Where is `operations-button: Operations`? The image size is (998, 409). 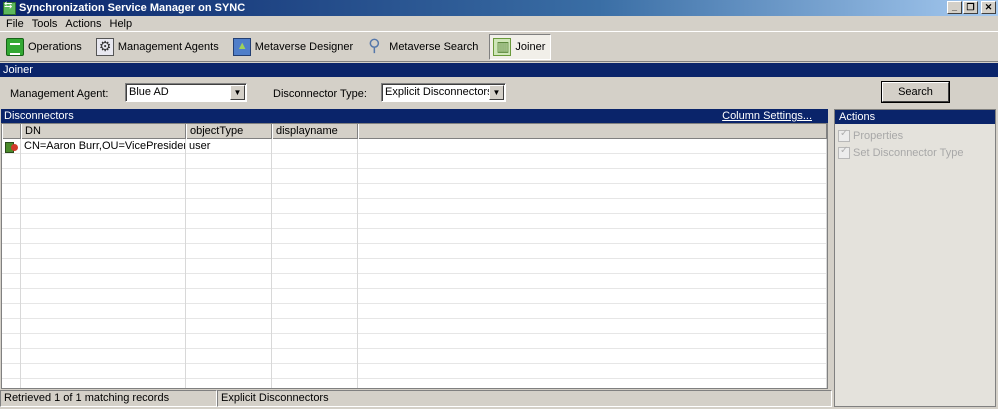
operations-button: Operations is located at coordinates (45, 47).